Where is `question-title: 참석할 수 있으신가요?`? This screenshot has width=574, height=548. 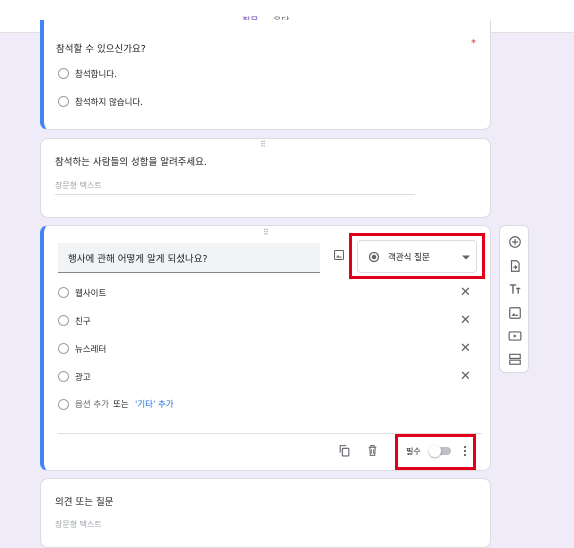 question-title: 참석할 수 있으신가요? is located at coordinates (101, 49).